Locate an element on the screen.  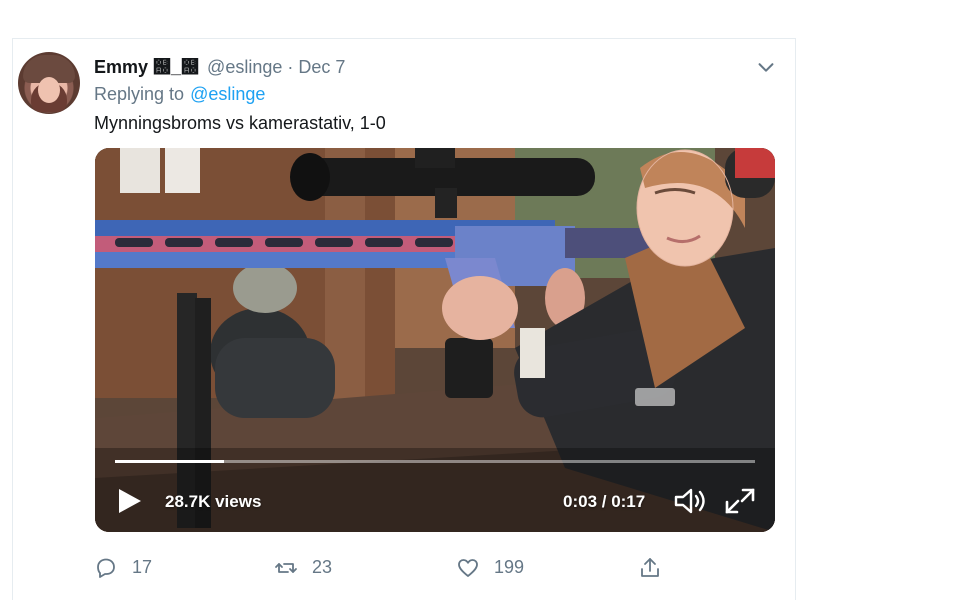
view-count: 28.7K views is located at coordinates (213, 501).